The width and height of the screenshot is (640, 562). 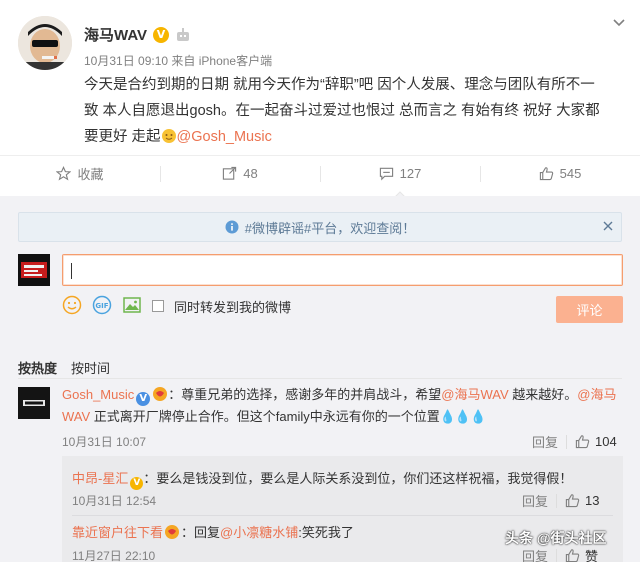 What do you see at coordinates (230, 173) in the screenshot?
I see `repost-icon` at bounding box center [230, 173].